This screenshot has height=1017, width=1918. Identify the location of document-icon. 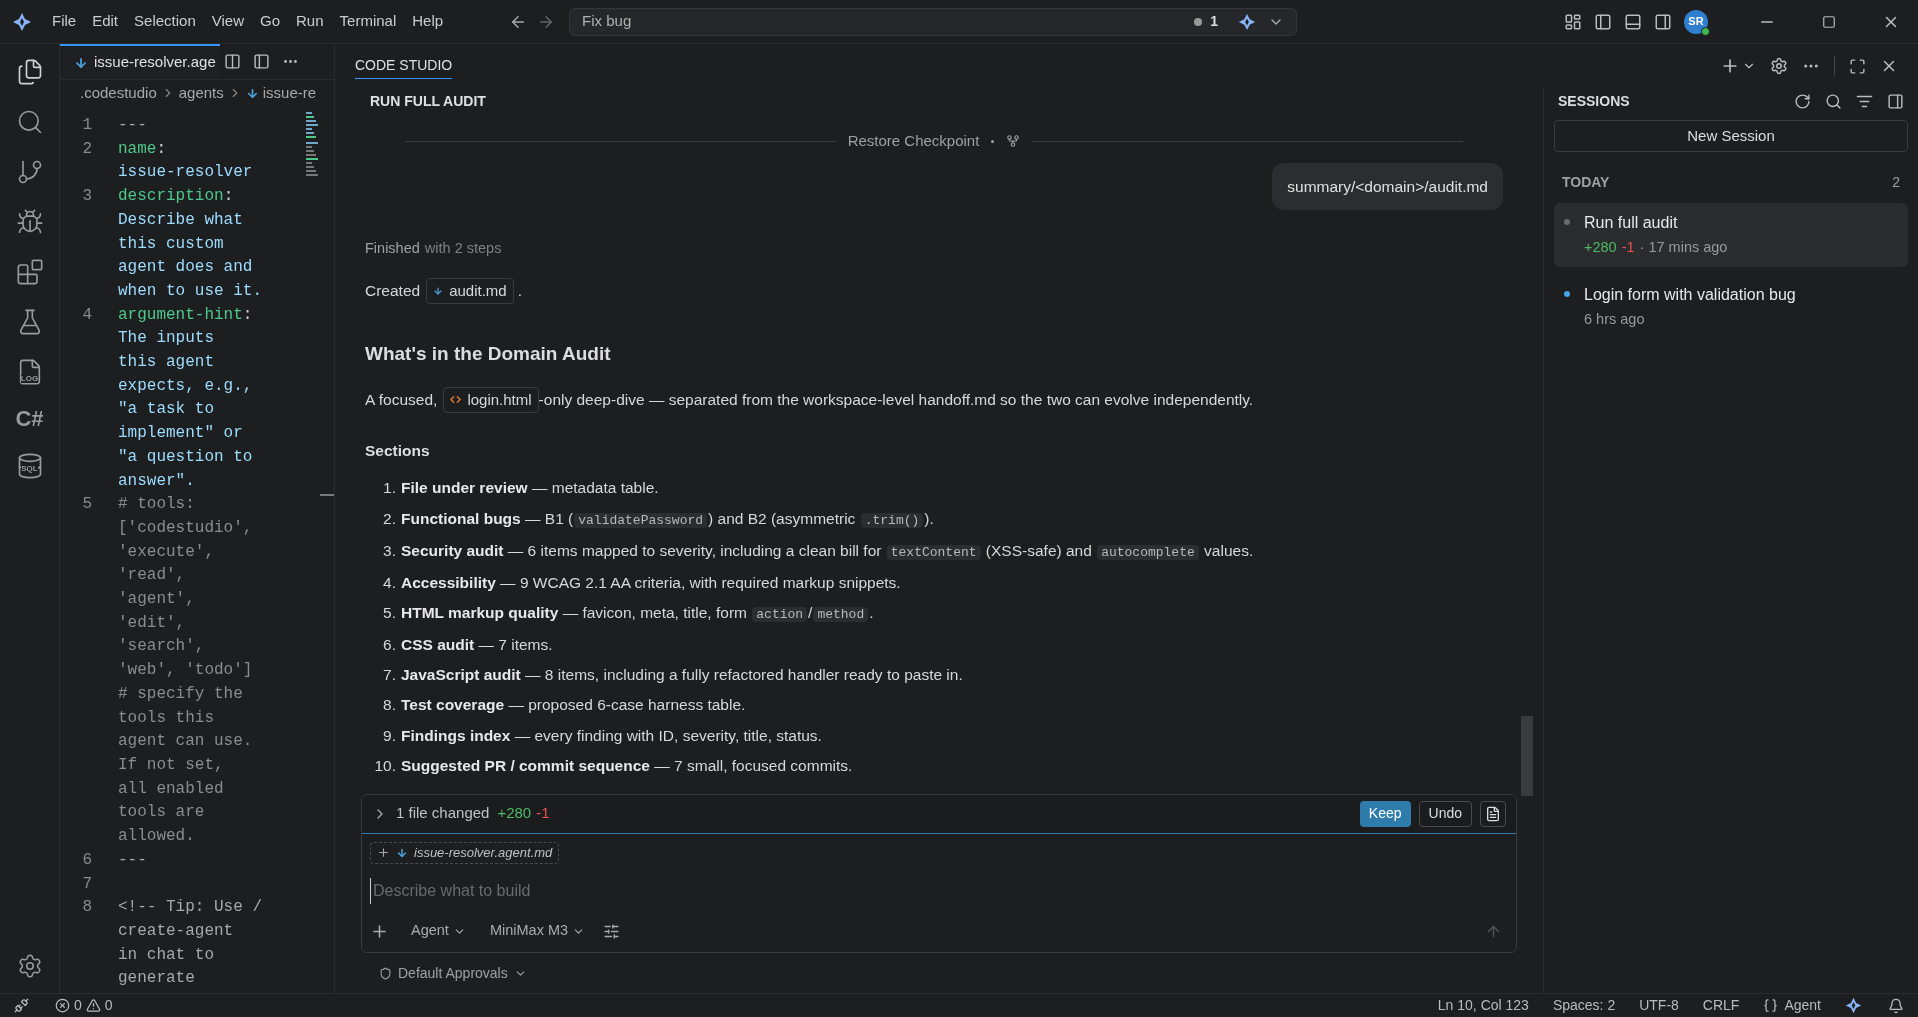
(1493, 813).